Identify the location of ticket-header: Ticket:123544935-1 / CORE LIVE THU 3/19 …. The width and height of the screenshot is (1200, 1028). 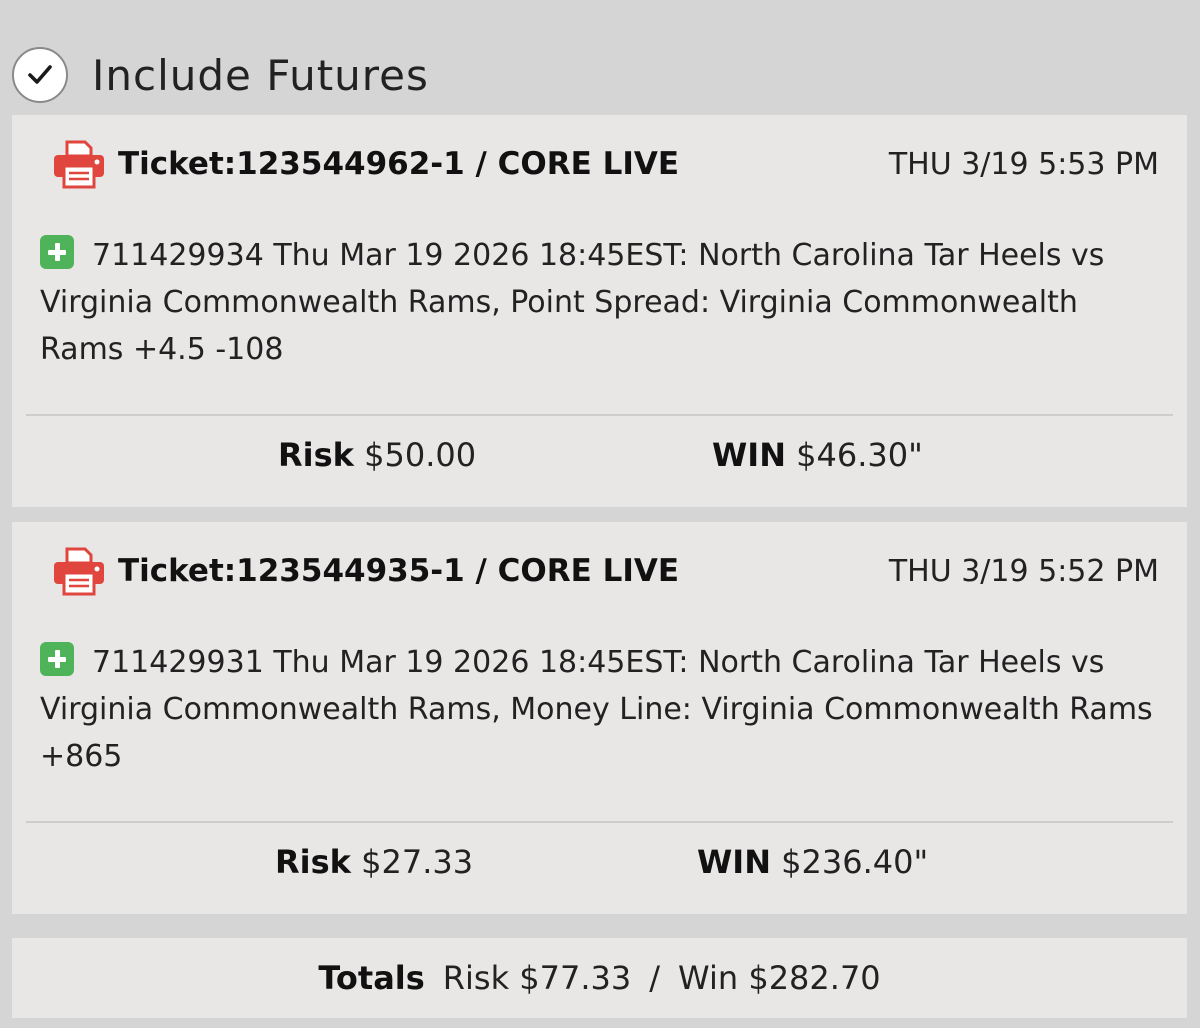
(605, 571).